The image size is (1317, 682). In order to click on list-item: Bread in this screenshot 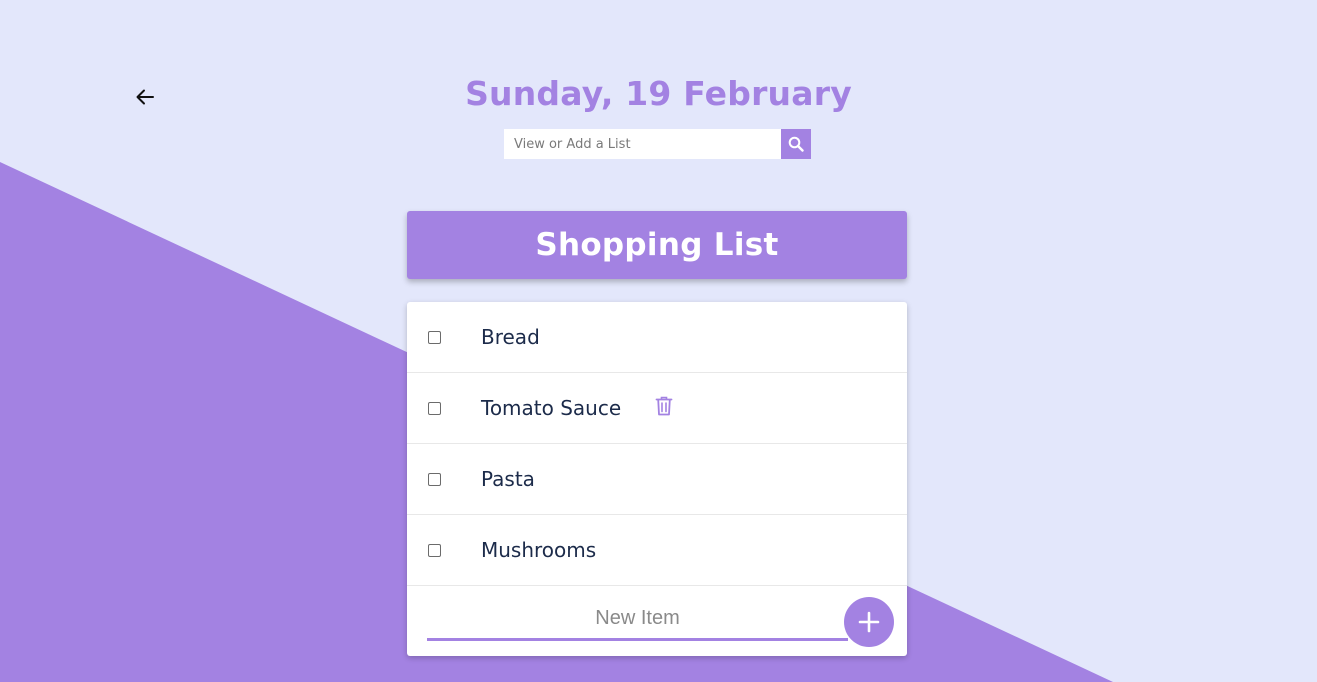, I will do `click(657, 337)`.